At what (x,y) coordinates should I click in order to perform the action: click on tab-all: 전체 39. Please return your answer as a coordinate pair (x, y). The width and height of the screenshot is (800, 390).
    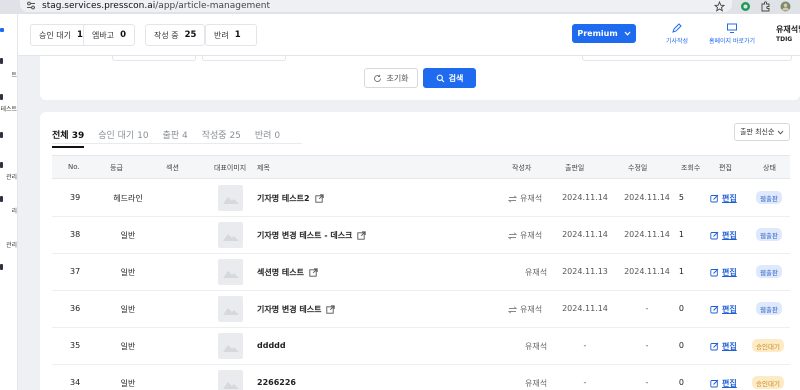
    Looking at the image, I should click on (68, 138).